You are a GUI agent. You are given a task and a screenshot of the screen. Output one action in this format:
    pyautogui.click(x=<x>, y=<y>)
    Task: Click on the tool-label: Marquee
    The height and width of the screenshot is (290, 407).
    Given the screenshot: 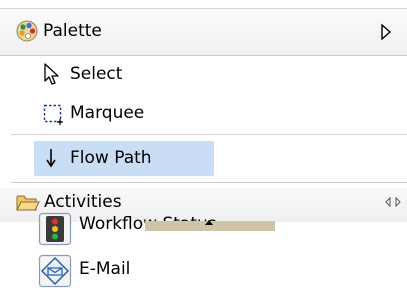 What is the action you would take?
    pyautogui.click(x=107, y=113)
    